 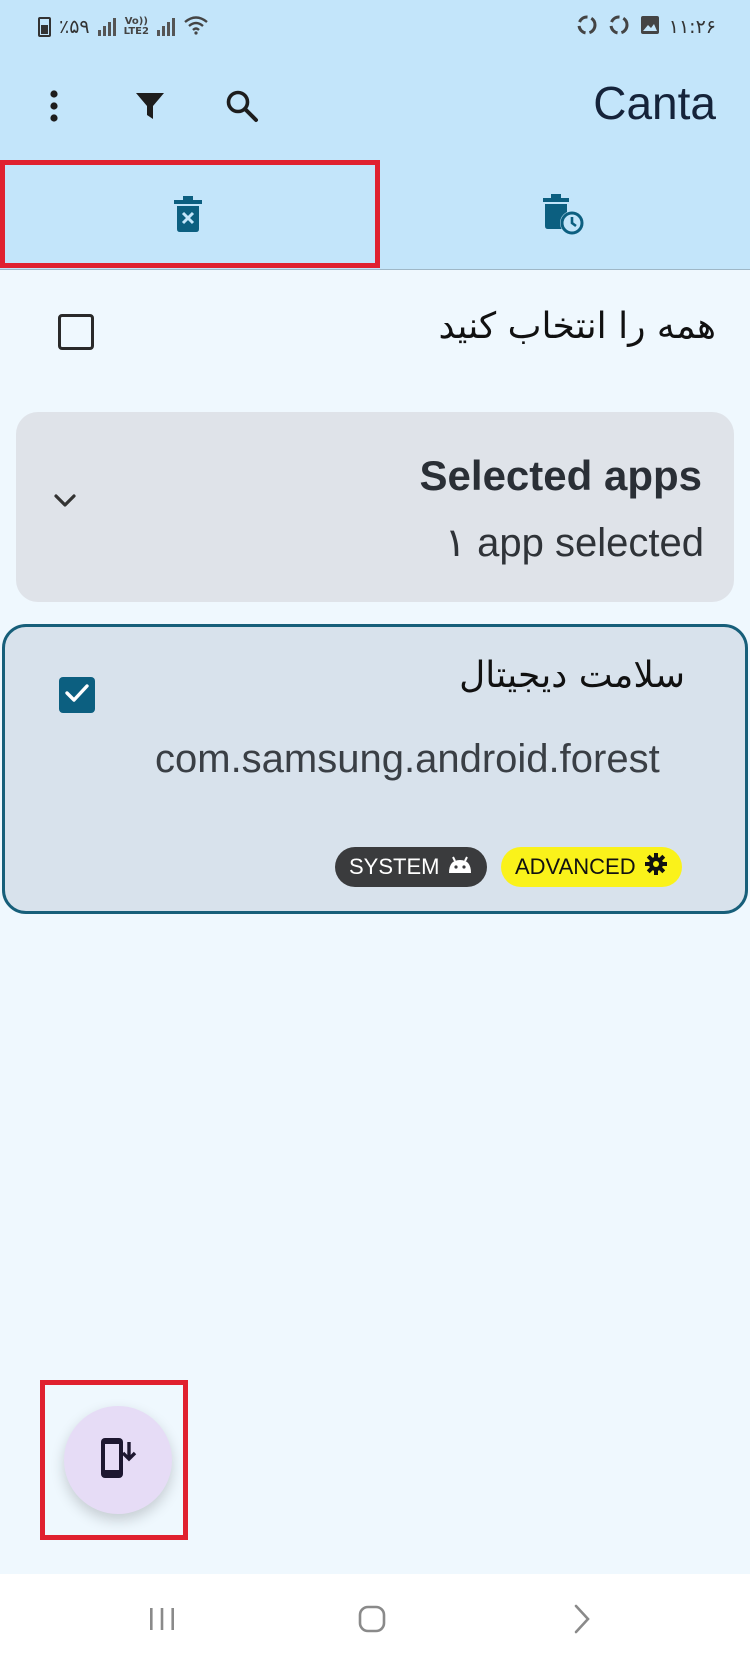 I want to click on wifi-icon, so click(x=196, y=27).